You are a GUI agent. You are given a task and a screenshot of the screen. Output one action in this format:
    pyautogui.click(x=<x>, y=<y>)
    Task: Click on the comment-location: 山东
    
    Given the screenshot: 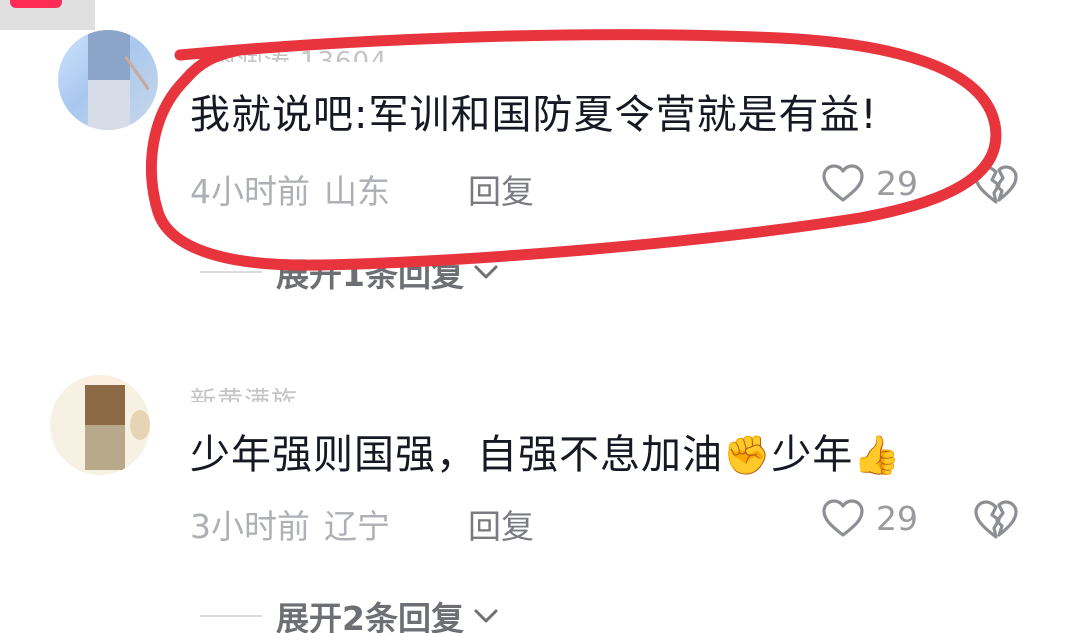 What is the action you would take?
    pyautogui.click(x=357, y=191)
    